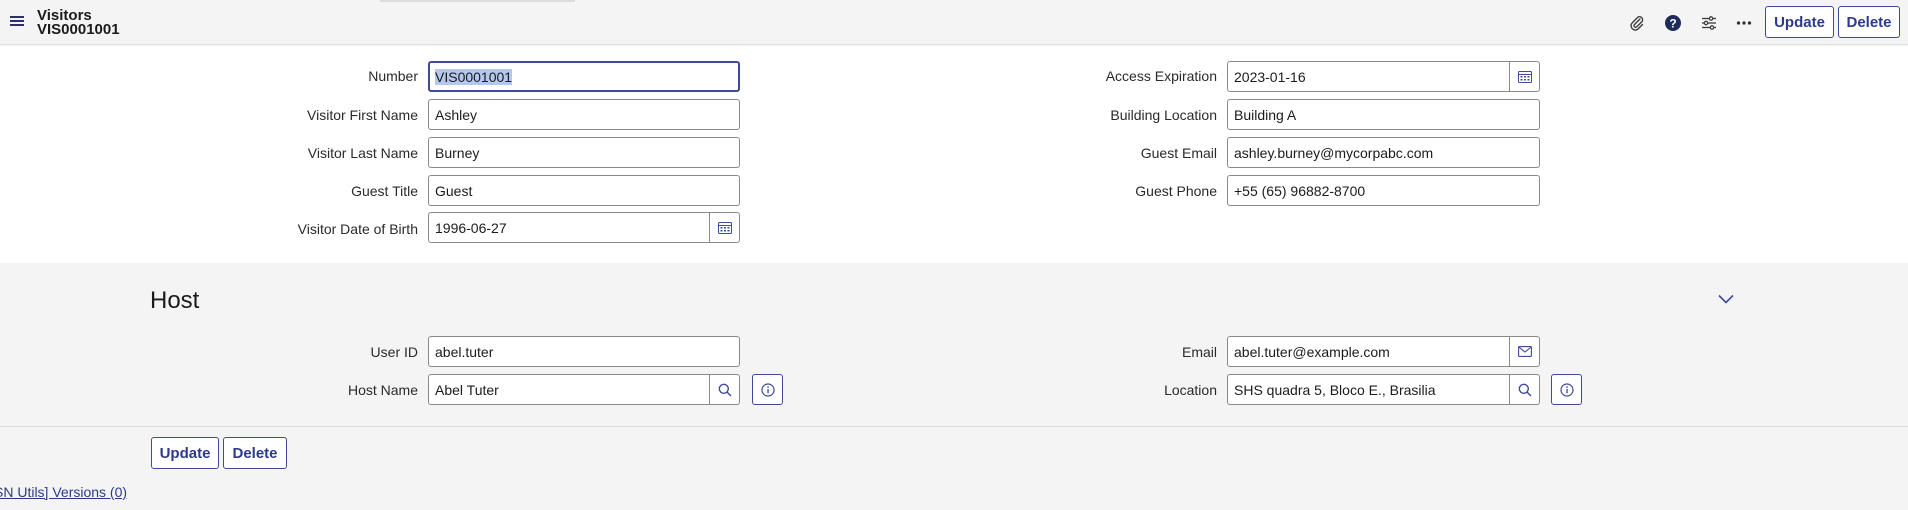 This screenshot has width=1908, height=510. What do you see at coordinates (1383, 114) in the screenshot?
I see `building-location-field: Building A` at bounding box center [1383, 114].